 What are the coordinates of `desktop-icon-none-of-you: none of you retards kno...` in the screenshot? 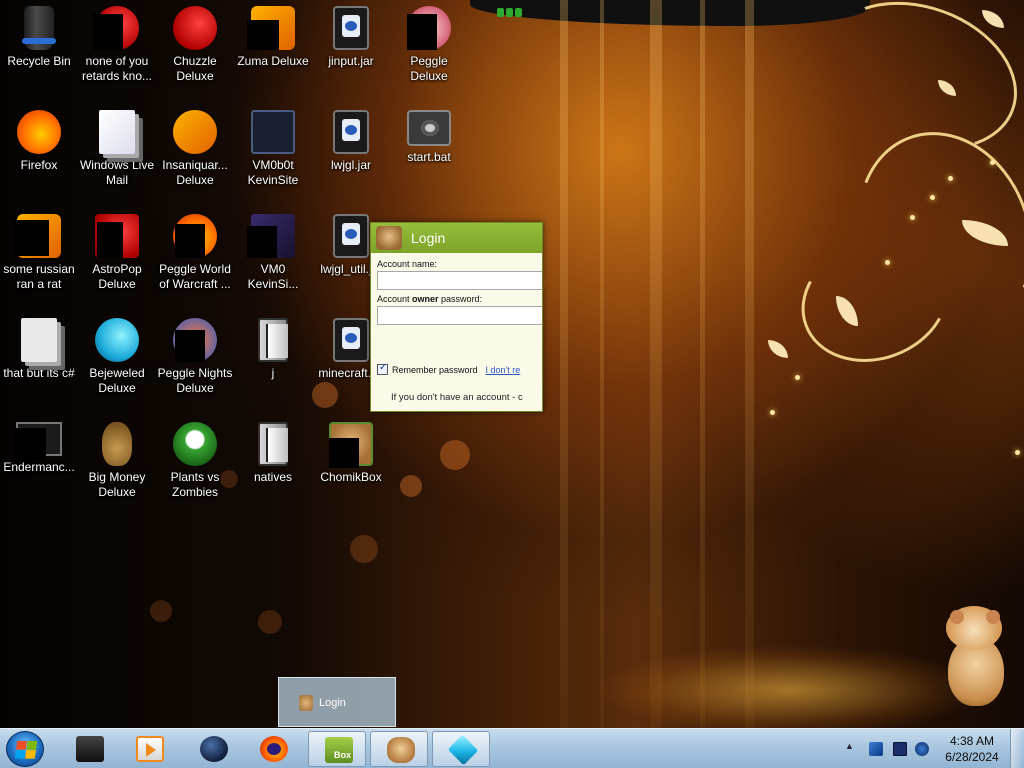 It's located at (117, 42).